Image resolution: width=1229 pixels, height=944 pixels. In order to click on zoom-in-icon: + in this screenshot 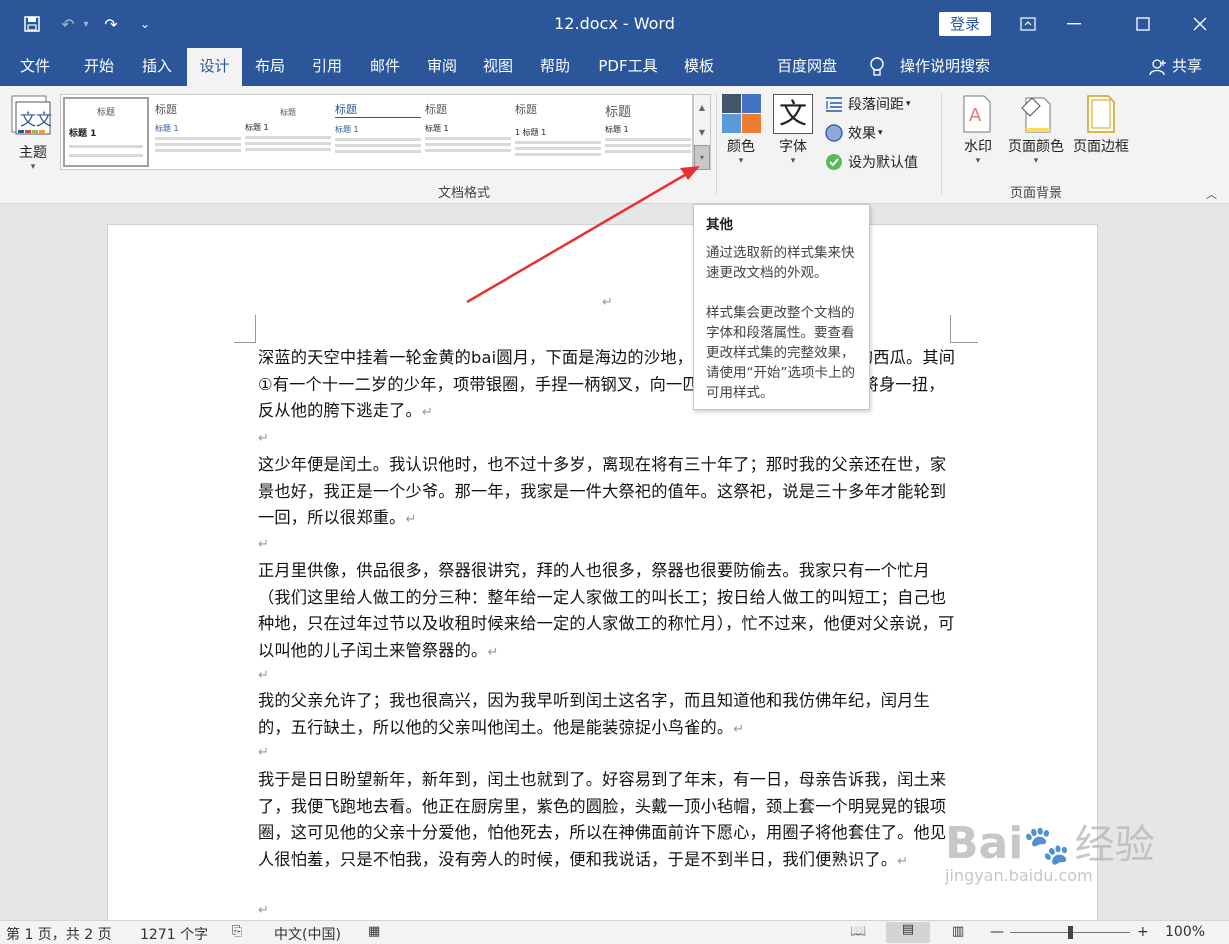, I will do `click(1143, 932)`.